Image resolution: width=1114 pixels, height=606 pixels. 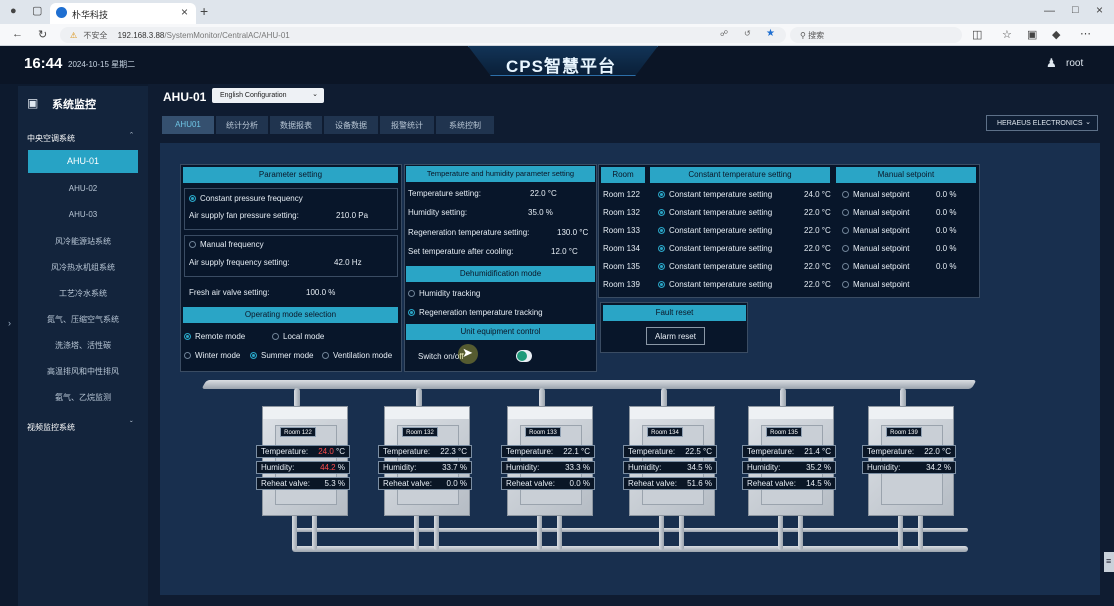 What do you see at coordinates (1085, 33) in the screenshot?
I see `more-icon: ⋯` at bounding box center [1085, 33].